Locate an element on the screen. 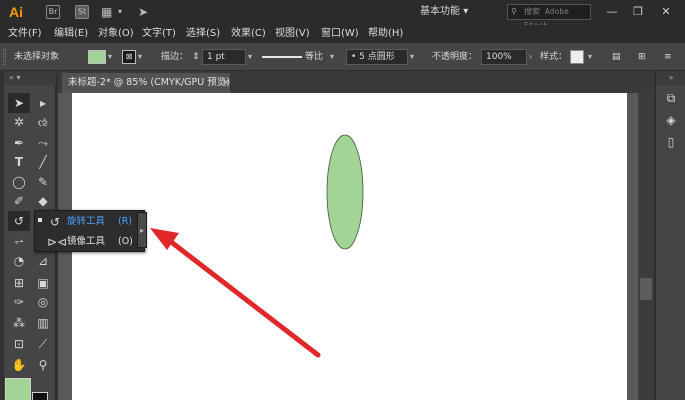 The height and width of the screenshot is (400, 685). libraries-icon: ▯ is located at coordinates (671, 142).